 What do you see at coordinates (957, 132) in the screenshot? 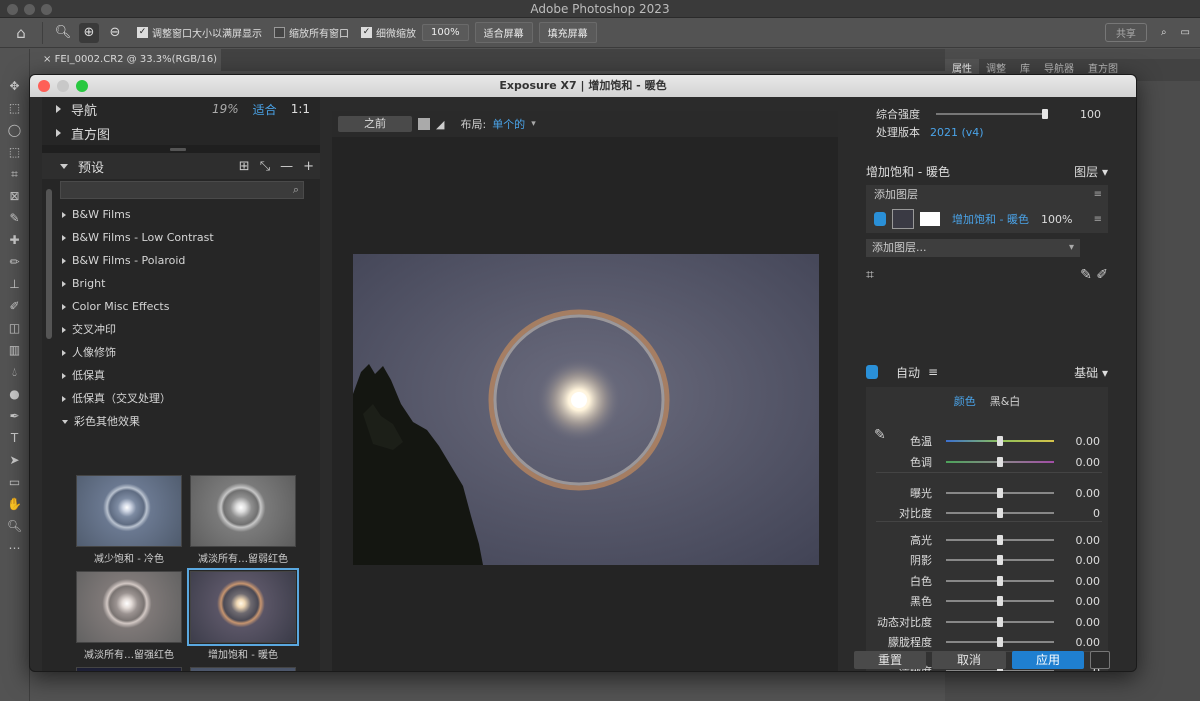
I see `process-version-select: 2021 (v4)` at bounding box center [957, 132].